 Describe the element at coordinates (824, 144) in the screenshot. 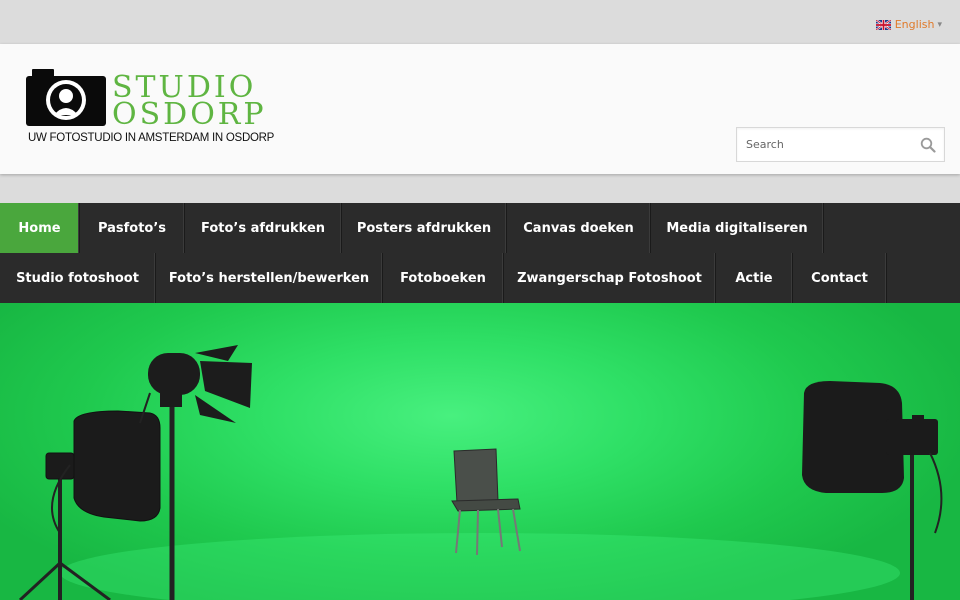

I see `search-input` at that location.